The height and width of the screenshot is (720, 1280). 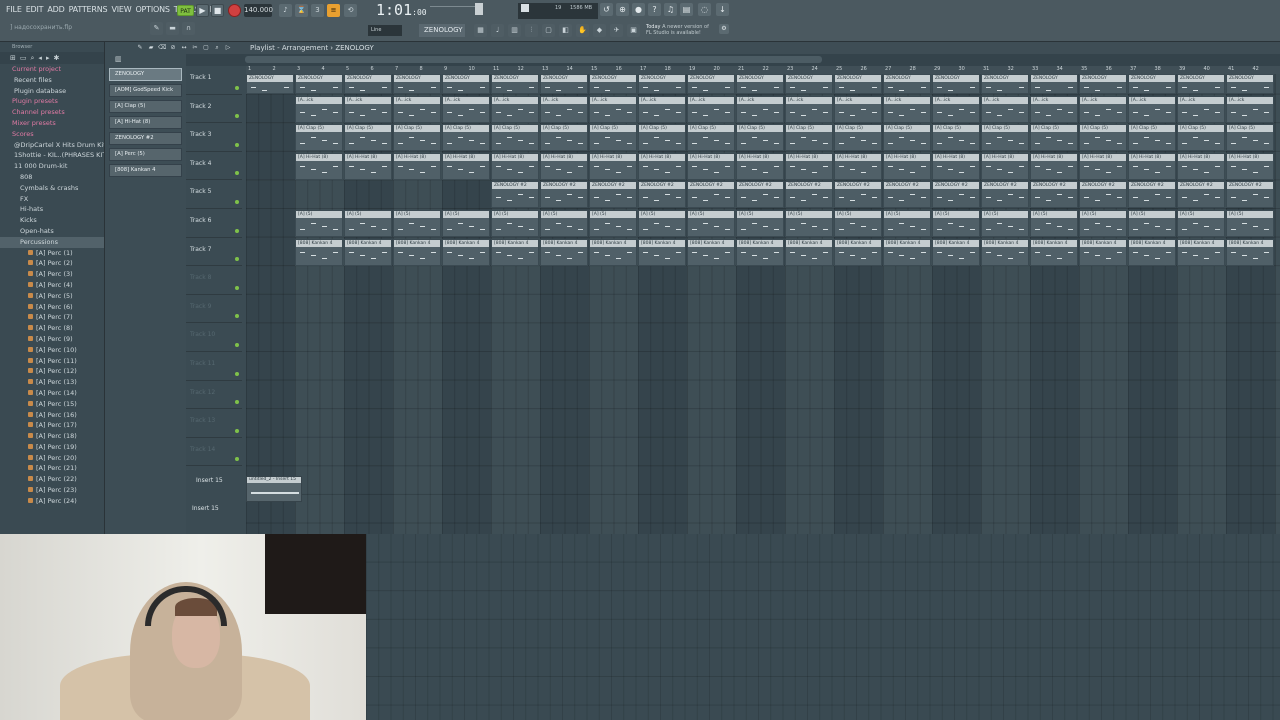 What do you see at coordinates (214, 366) in the screenshot?
I see `track-header: Track 11` at bounding box center [214, 366].